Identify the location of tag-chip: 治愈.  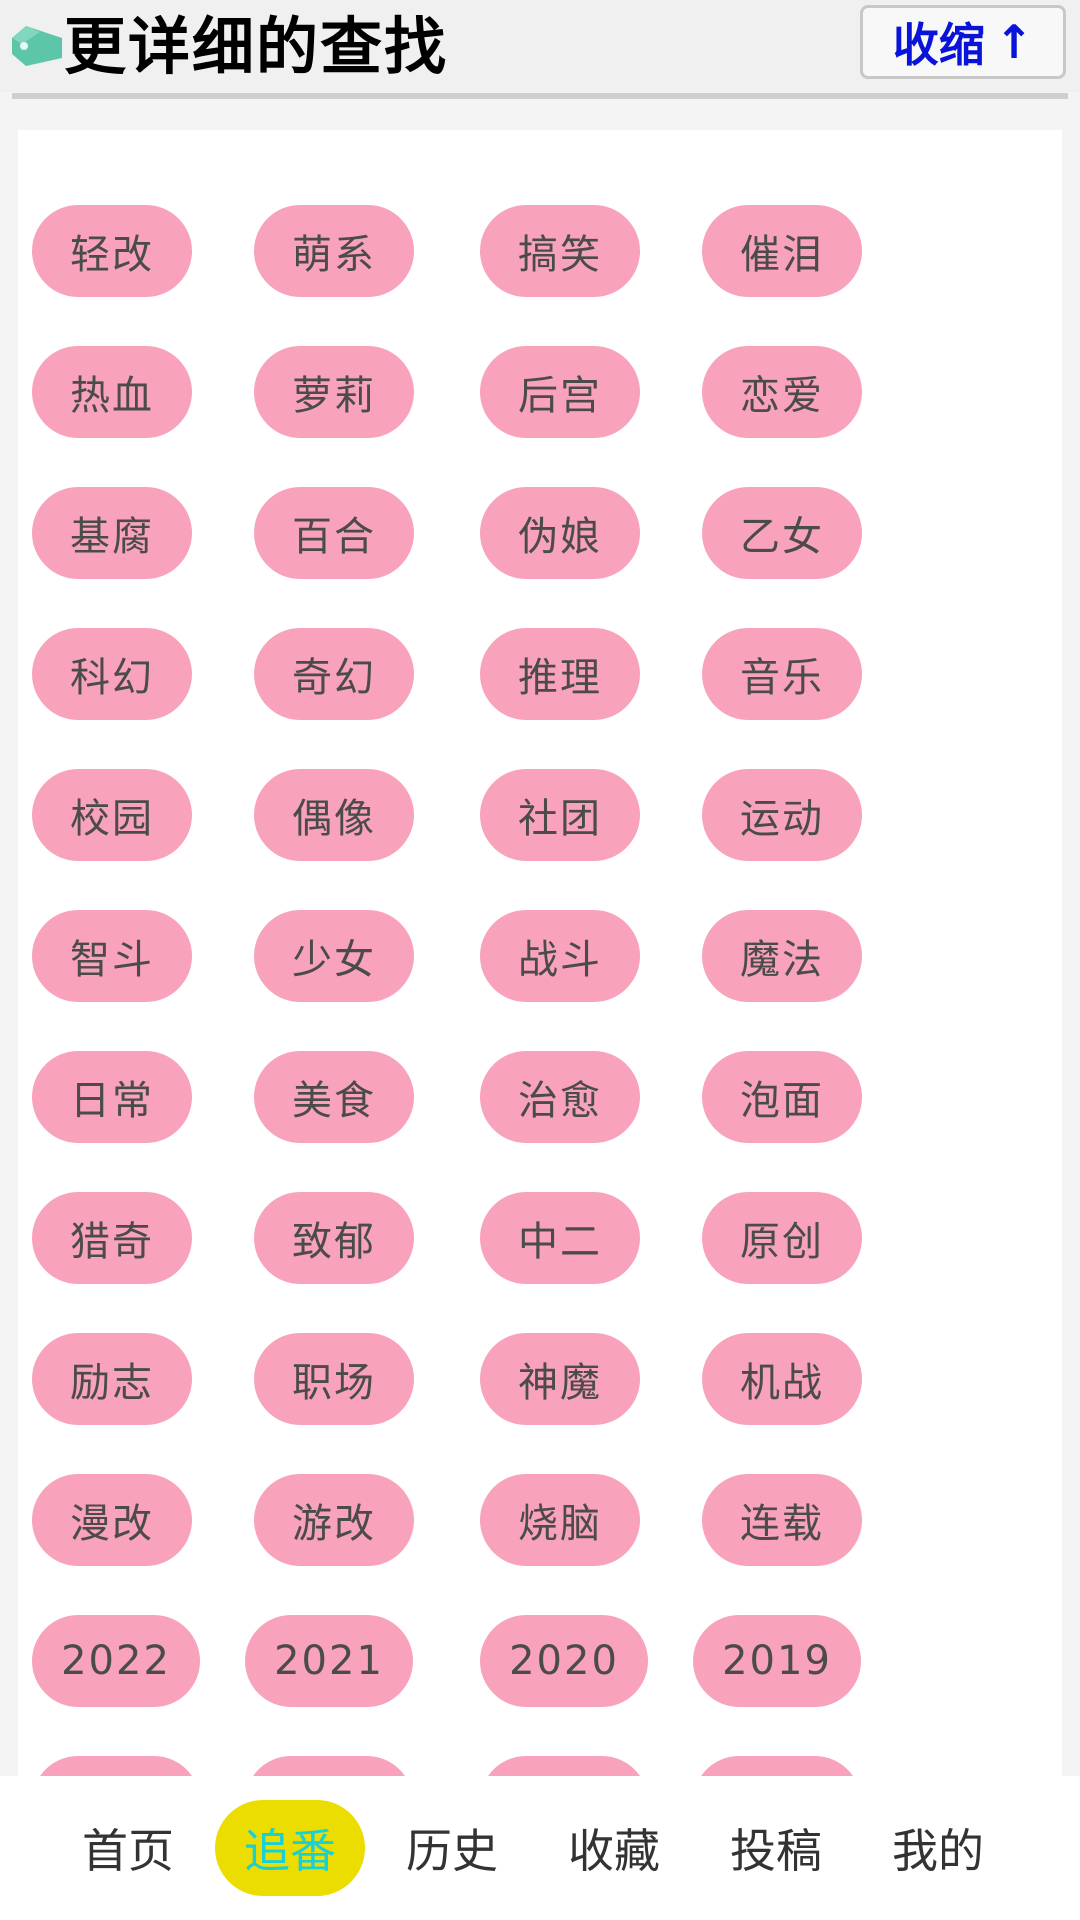
(560, 1097).